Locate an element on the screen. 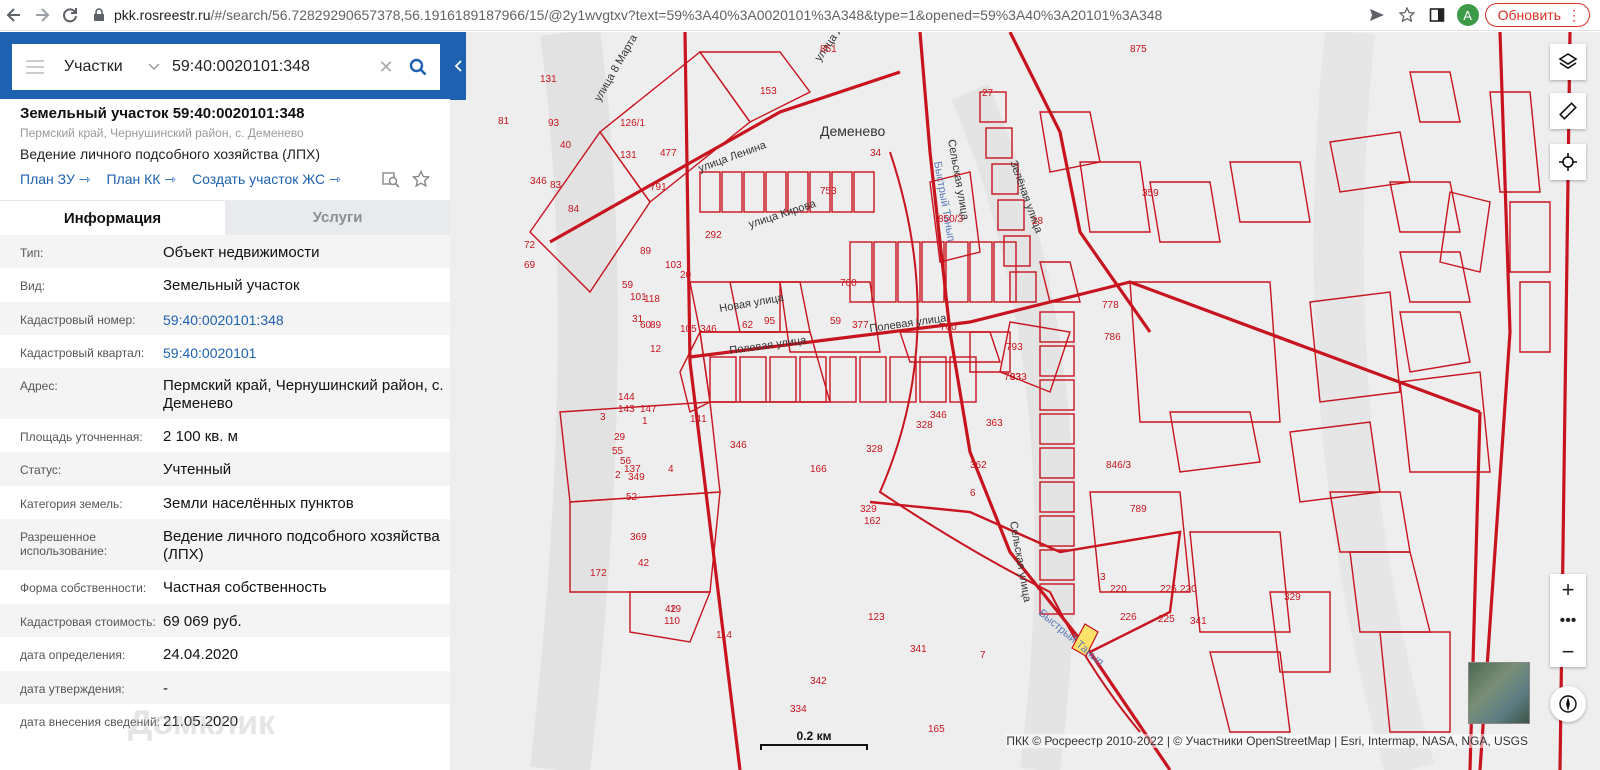 This screenshot has height=770, width=1600. parcel-label: 34 is located at coordinates (876, 153).